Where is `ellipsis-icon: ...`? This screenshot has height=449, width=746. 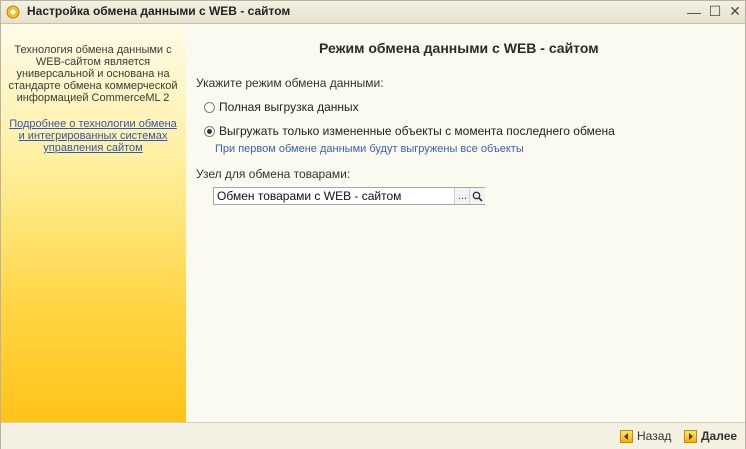 ellipsis-icon: ... is located at coordinates (462, 196).